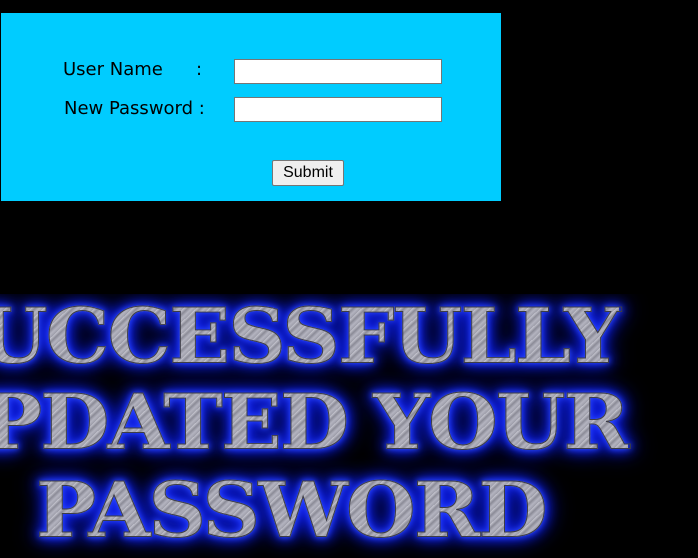 The width and height of the screenshot is (698, 558). Describe the element at coordinates (310, 336) in the screenshot. I see `success-banner-line-1: UCCESSFULLY` at that location.